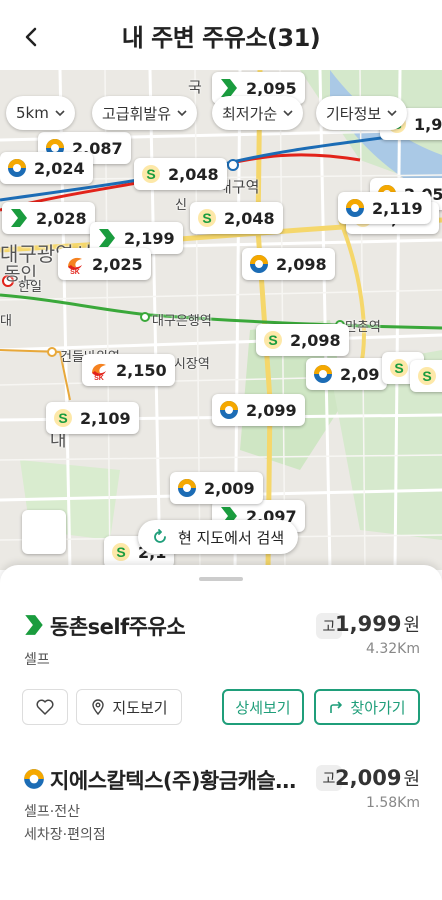 The image size is (442, 900). Describe the element at coordinates (59, 168) in the screenshot. I see `pin-price: 2,024` at that location.